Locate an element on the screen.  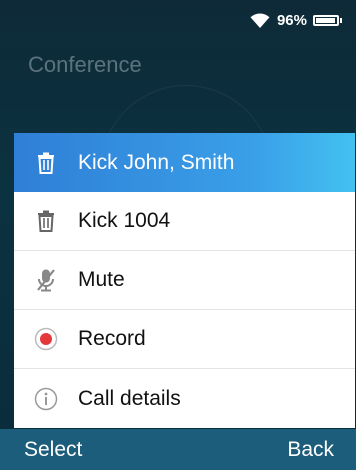
status-bar: 96% is located at coordinates (178, 20).